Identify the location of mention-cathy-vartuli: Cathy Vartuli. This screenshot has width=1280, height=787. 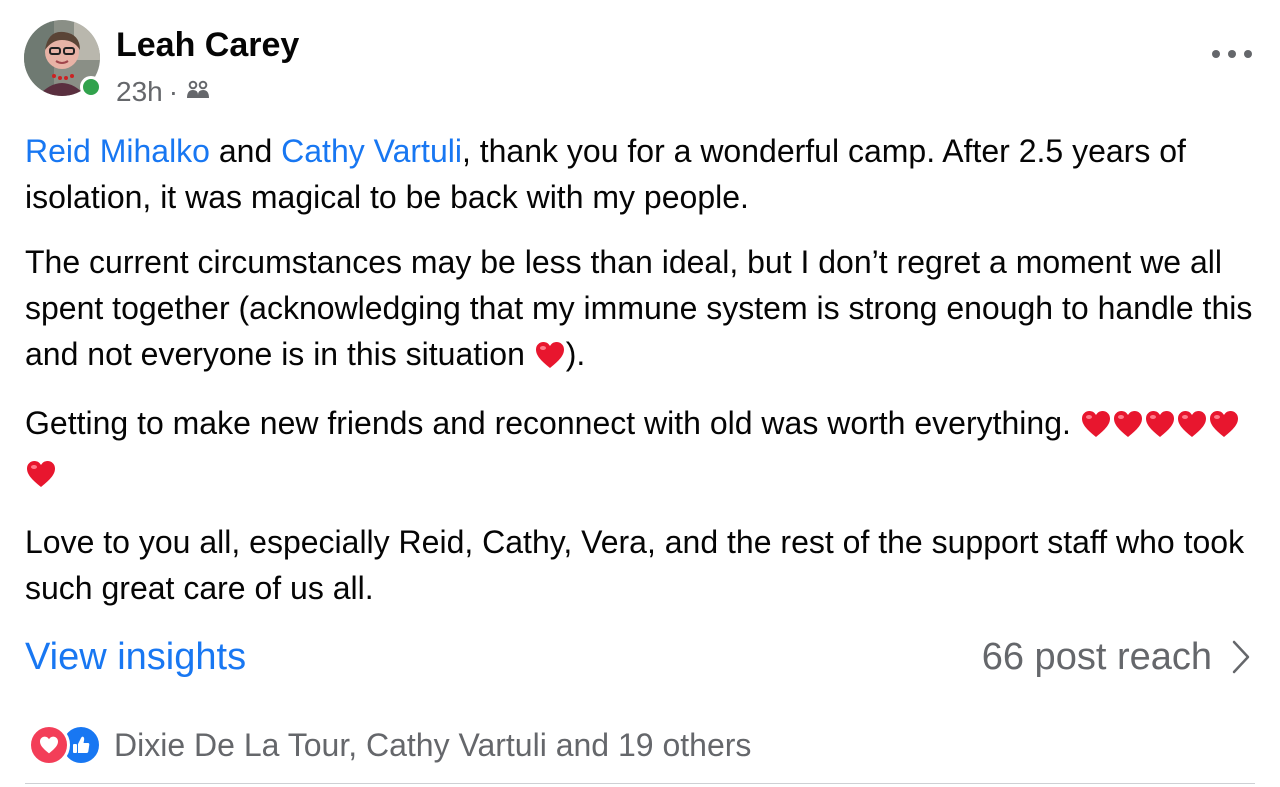
(371, 151).